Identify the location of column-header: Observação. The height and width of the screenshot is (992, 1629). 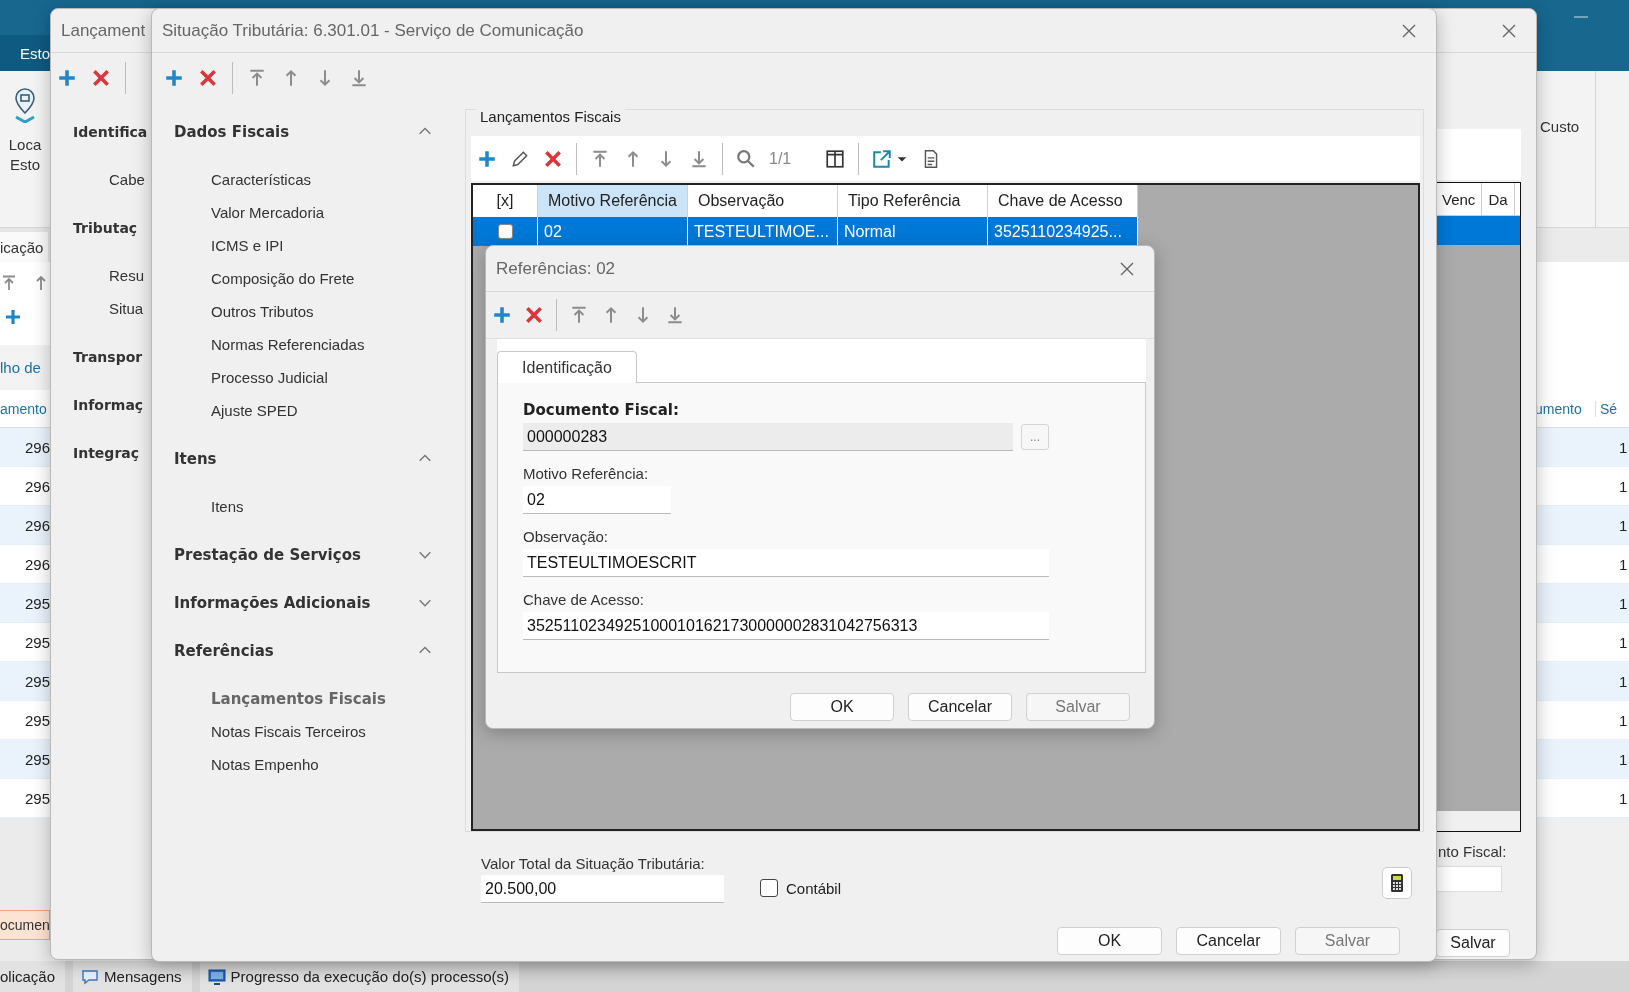
(763, 201).